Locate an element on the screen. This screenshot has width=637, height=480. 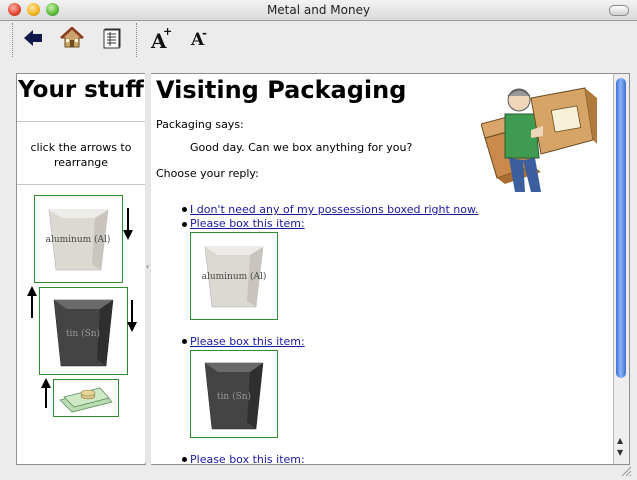
ledger-icon is located at coordinates (112, 38).